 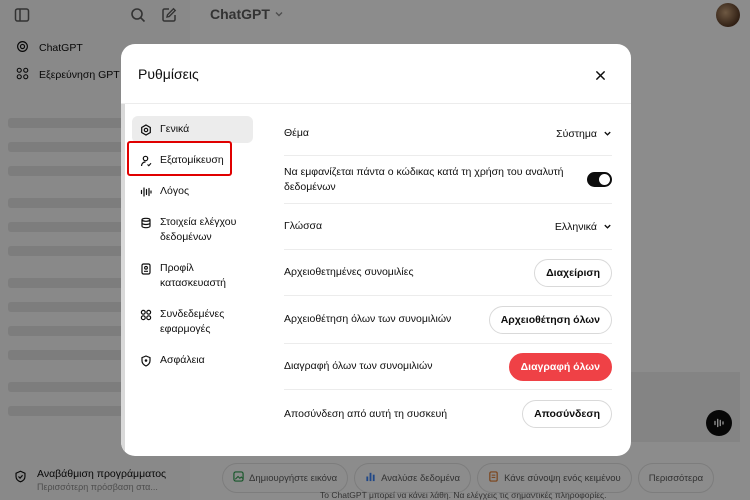 I want to click on tab-label: Γενικά, so click(x=175, y=129).